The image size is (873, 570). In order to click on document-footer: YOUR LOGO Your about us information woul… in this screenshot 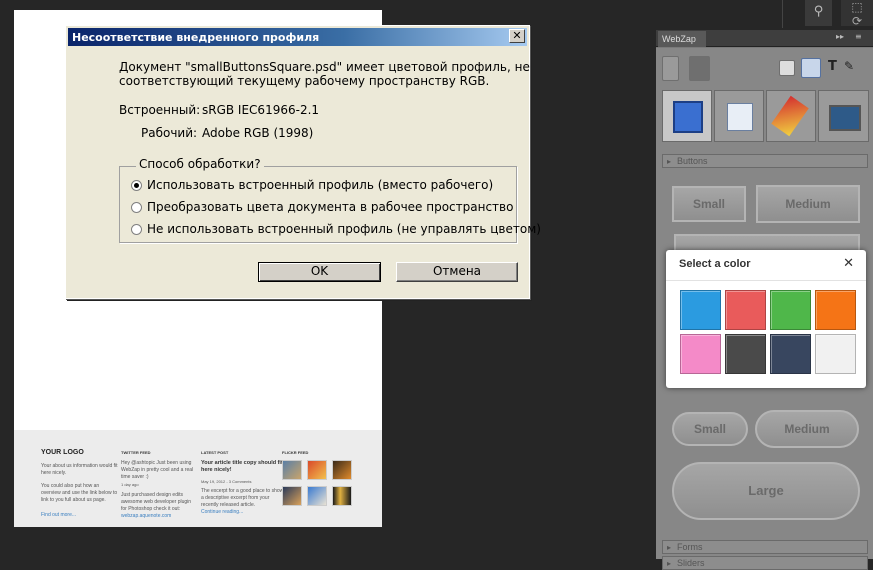, I will do `click(198, 478)`.